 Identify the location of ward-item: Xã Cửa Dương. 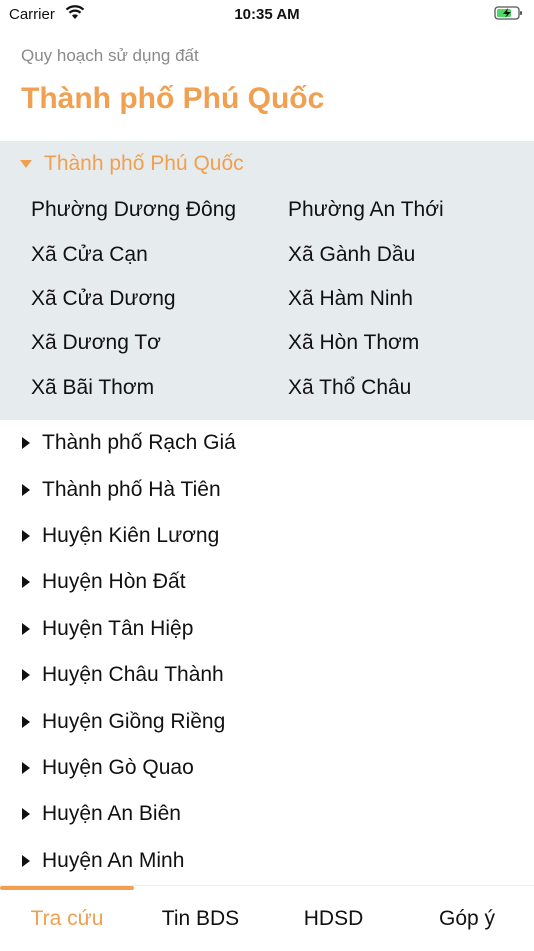
(159, 299).